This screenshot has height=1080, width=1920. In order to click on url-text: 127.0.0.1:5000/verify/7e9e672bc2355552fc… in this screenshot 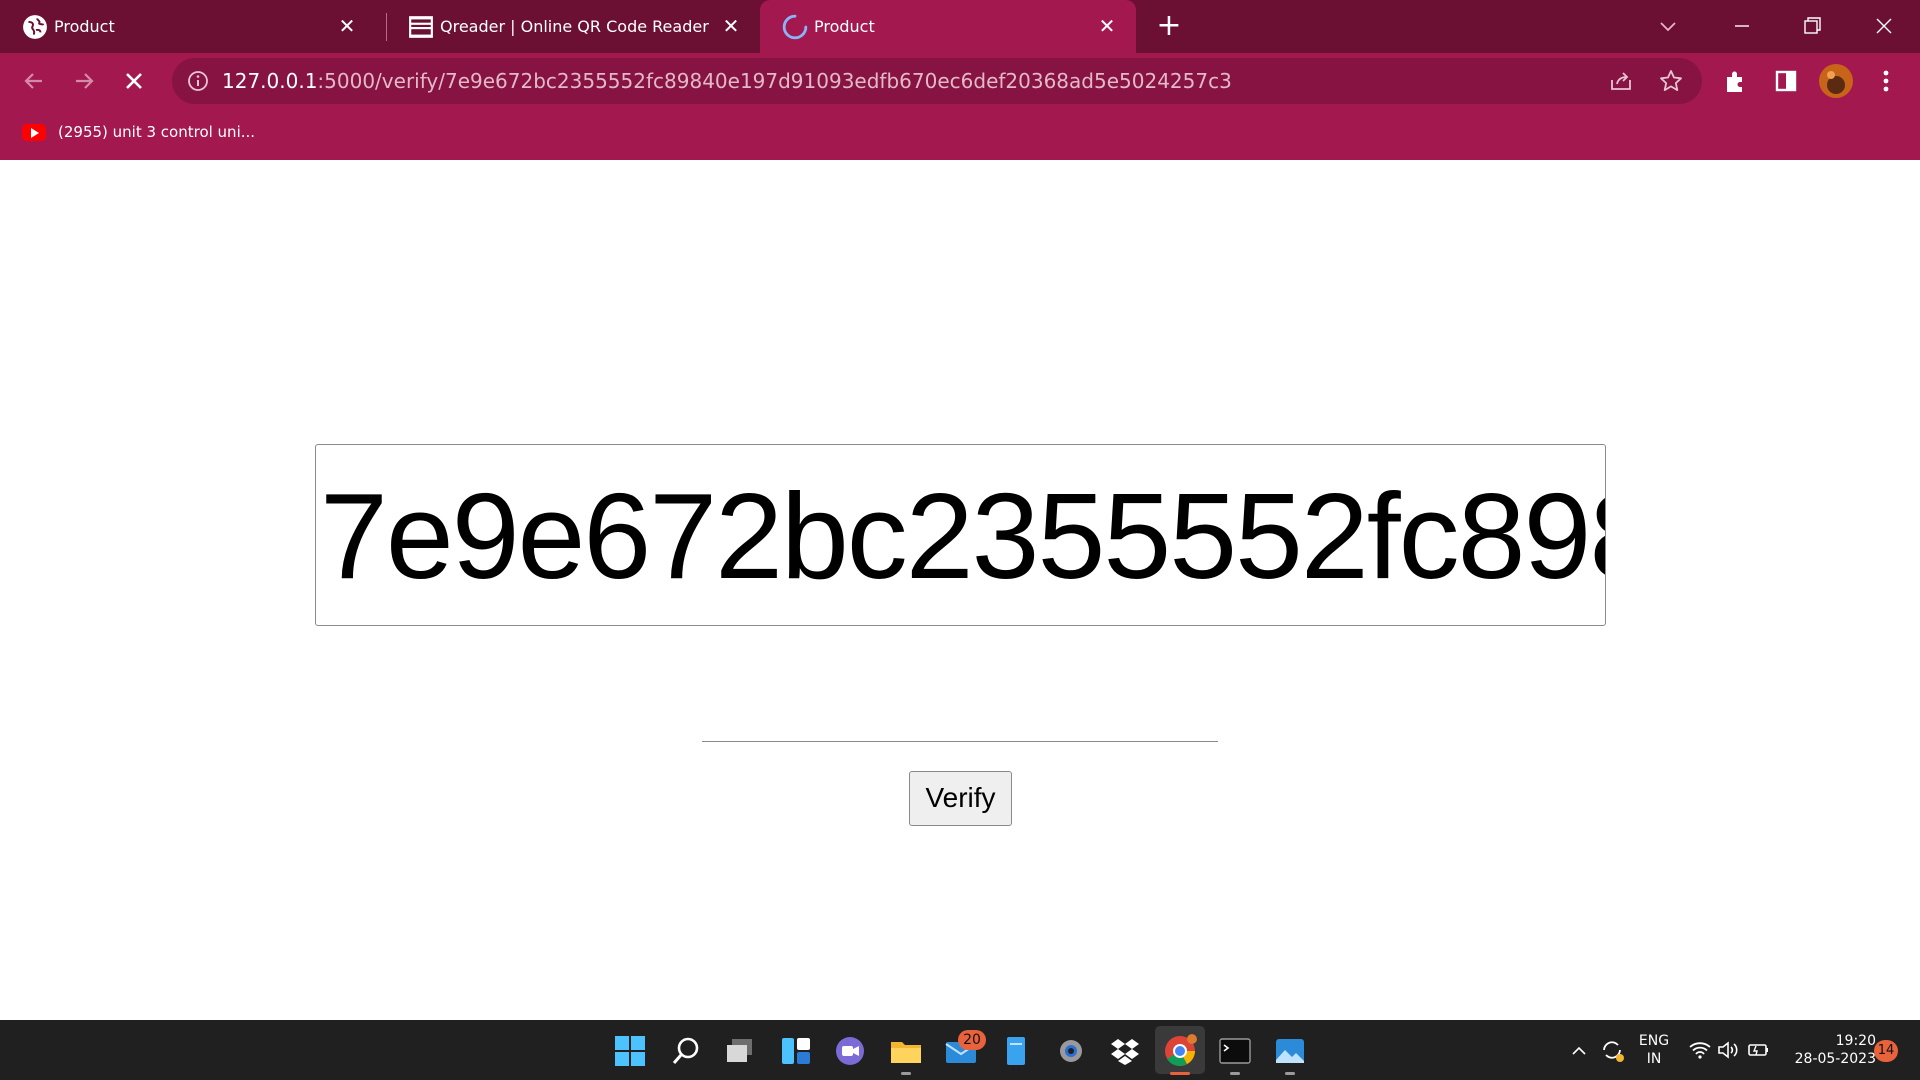, I will do `click(727, 81)`.